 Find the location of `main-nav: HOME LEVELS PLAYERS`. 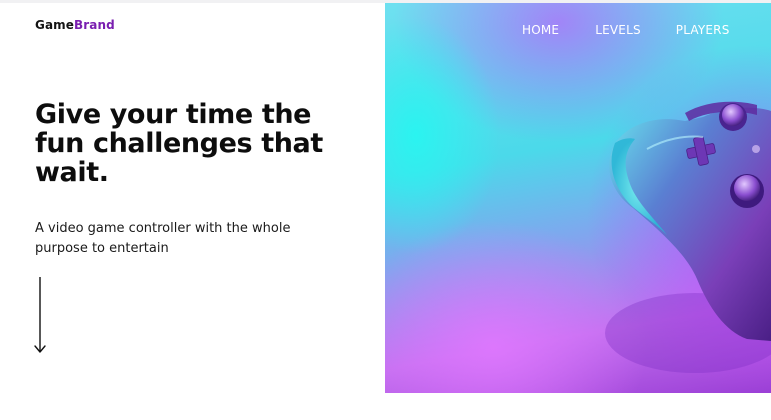

main-nav: HOME LEVELS PLAYERS is located at coordinates (626, 30).